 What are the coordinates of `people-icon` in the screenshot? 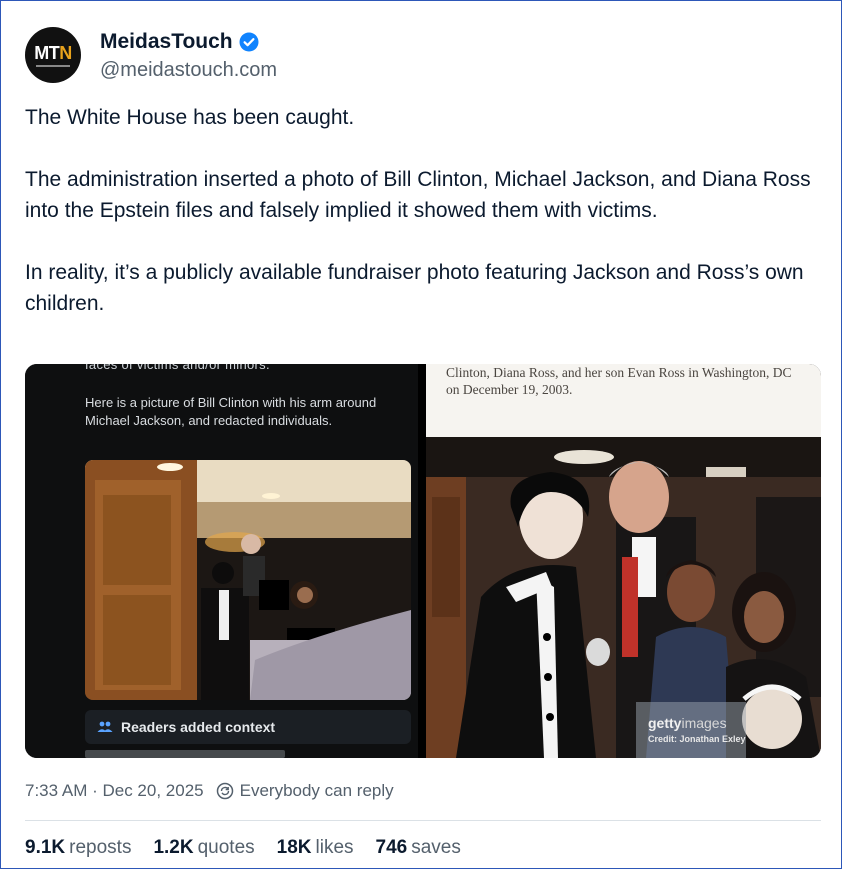 It's located at (105, 726).